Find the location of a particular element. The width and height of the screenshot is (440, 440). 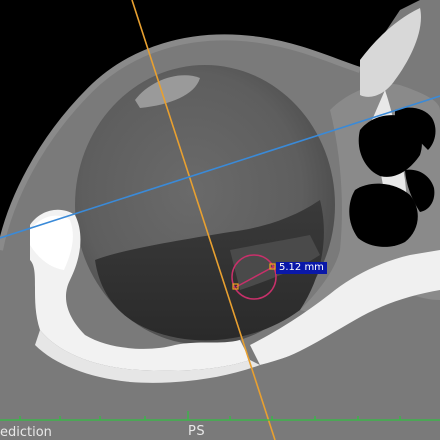

orientation-label: PS is located at coordinates (197, 431).